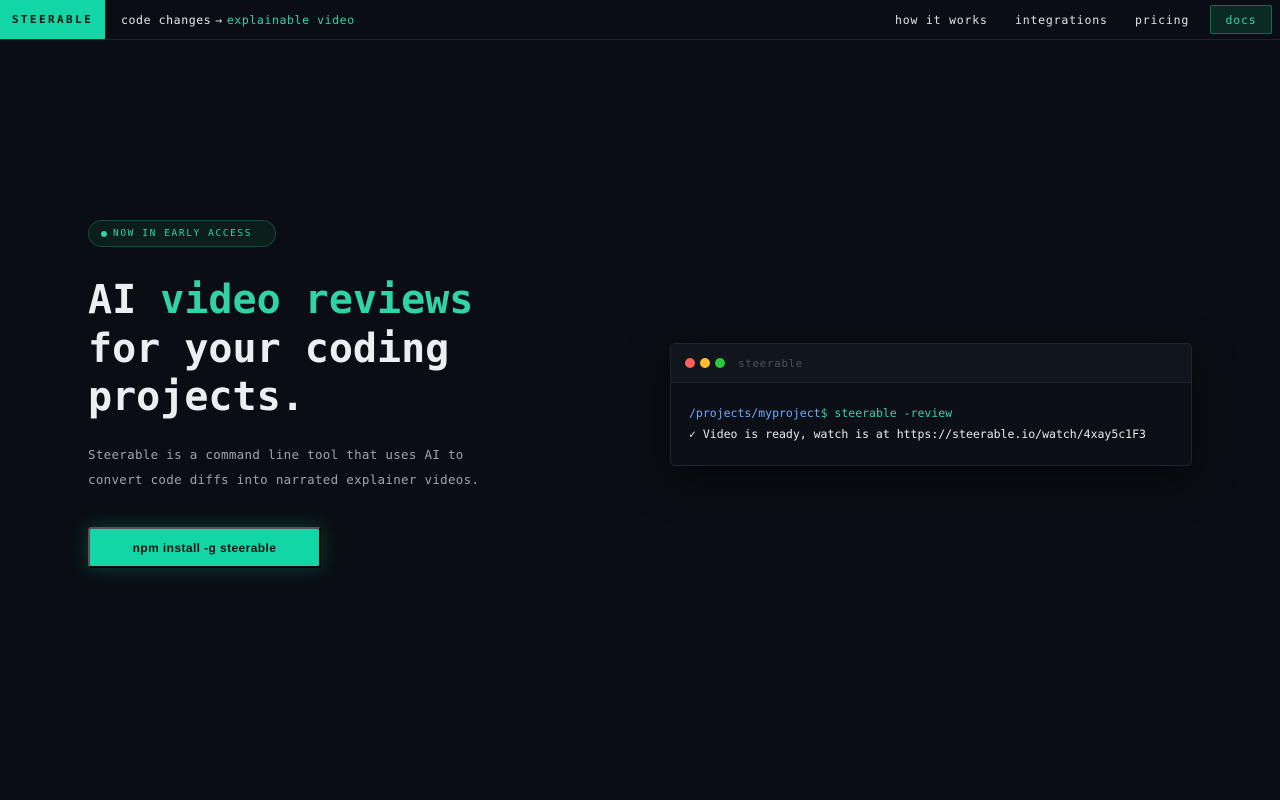  Describe the element at coordinates (124, 300) in the screenshot. I see `headline-part1: AI` at that location.